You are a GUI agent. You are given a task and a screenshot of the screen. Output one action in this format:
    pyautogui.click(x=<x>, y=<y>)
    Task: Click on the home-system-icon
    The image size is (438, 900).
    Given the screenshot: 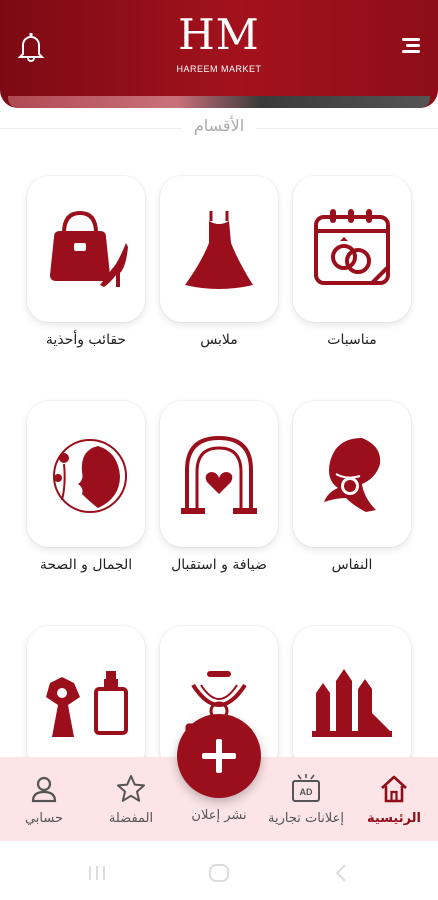 What is the action you would take?
    pyautogui.click(x=219, y=873)
    